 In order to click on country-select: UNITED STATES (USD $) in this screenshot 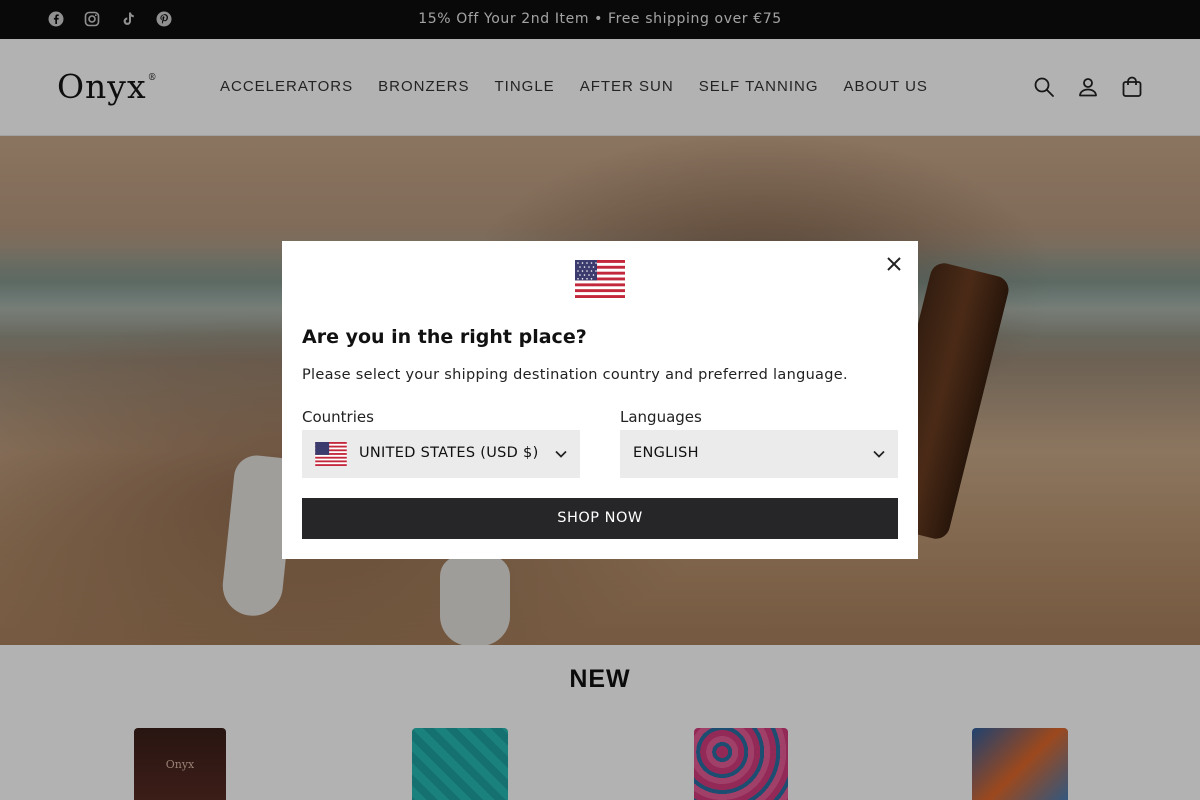, I will do `click(441, 454)`.